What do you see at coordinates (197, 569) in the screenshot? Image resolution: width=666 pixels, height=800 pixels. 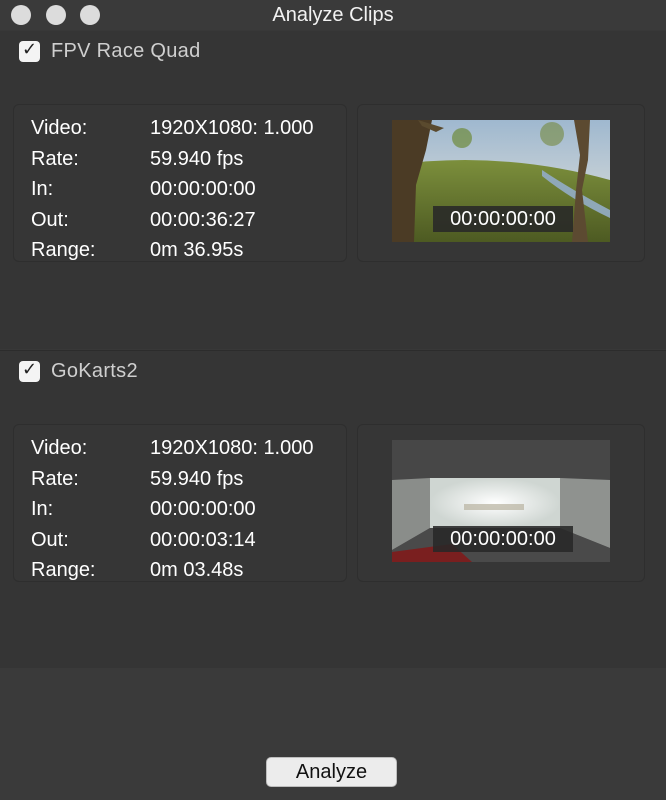 I see `range-value: 0m 03.48s` at bounding box center [197, 569].